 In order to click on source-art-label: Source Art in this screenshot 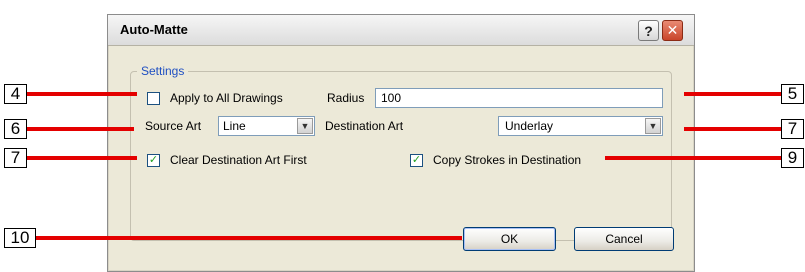, I will do `click(173, 126)`.